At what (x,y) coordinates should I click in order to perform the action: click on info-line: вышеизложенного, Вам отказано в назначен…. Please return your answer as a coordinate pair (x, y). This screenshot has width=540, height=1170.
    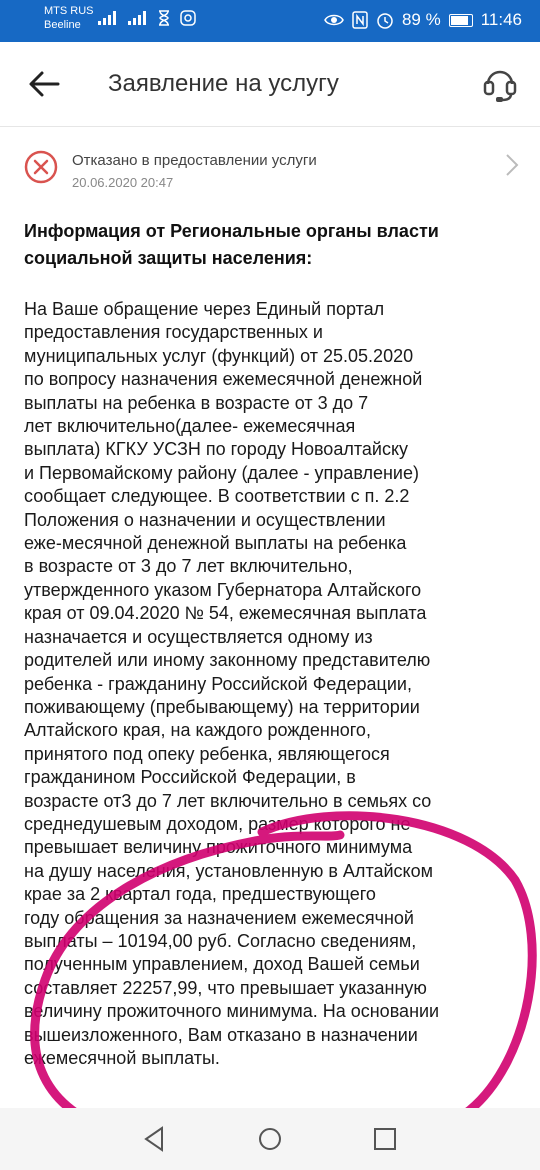
    Looking at the image, I should click on (221, 1034).